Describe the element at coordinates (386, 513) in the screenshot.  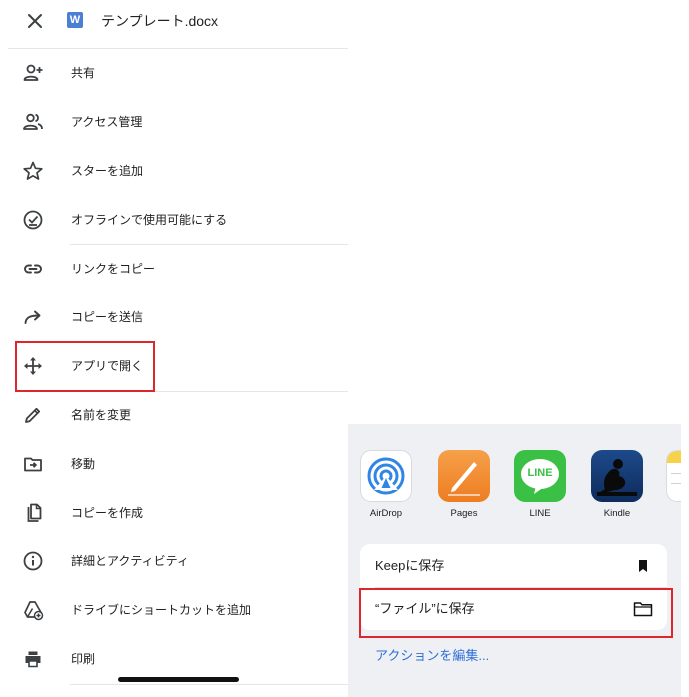
I see `app-label: AirDrop` at that location.